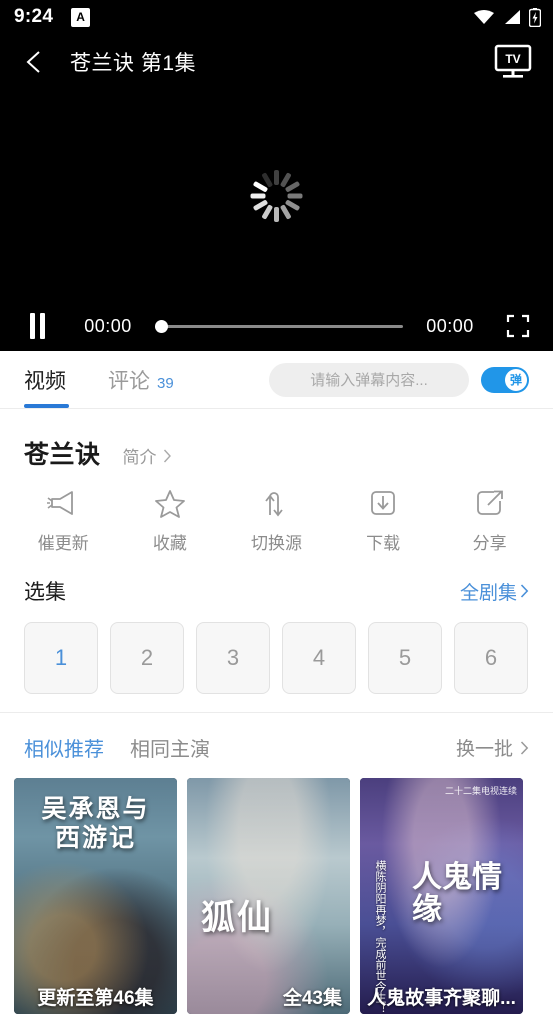 The image size is (553, 1014). I want to click on status-time: 9:24, so click(34, 16).